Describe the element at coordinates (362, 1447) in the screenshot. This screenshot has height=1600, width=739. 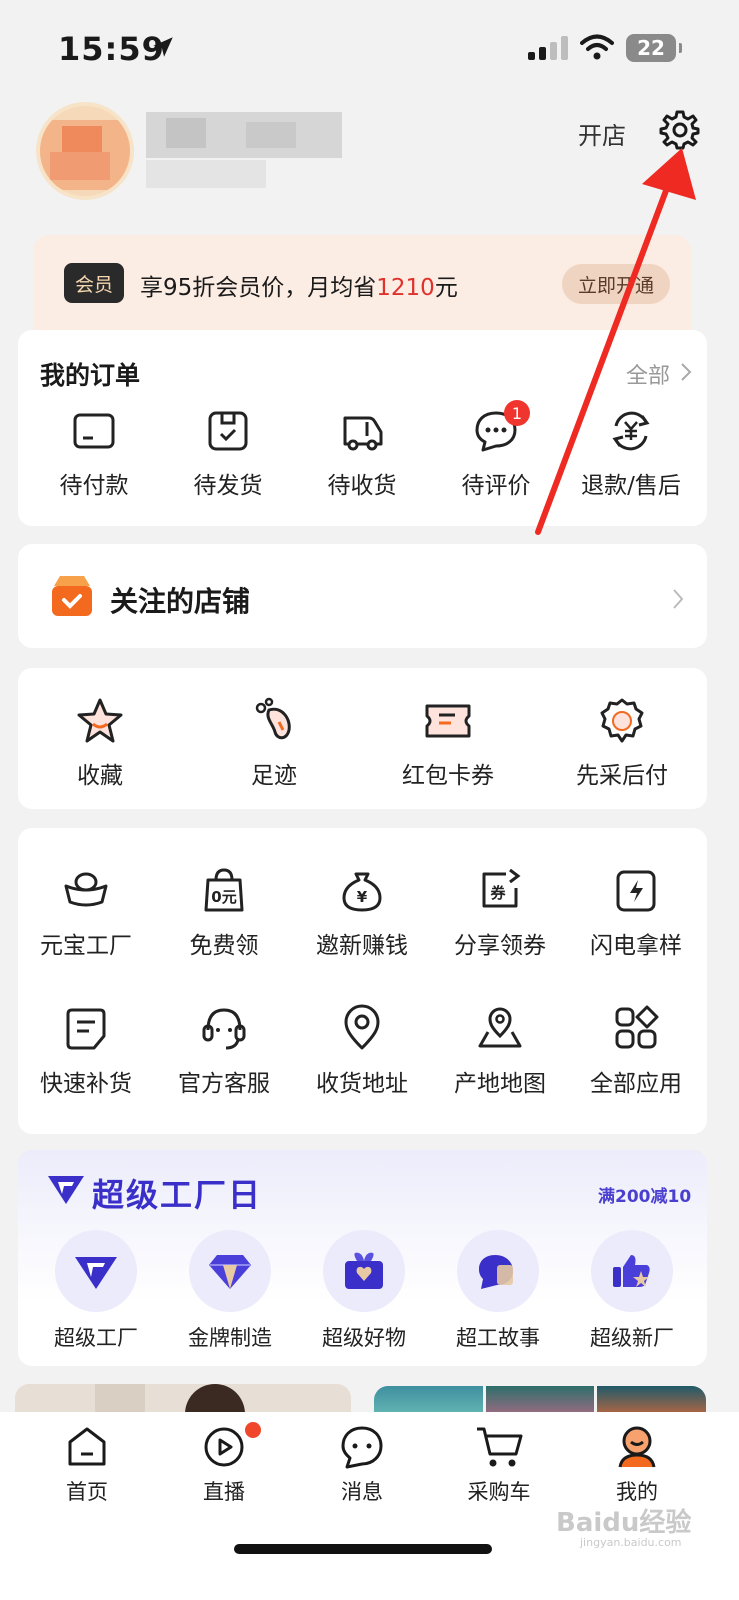
I see `message-icon` at that location.